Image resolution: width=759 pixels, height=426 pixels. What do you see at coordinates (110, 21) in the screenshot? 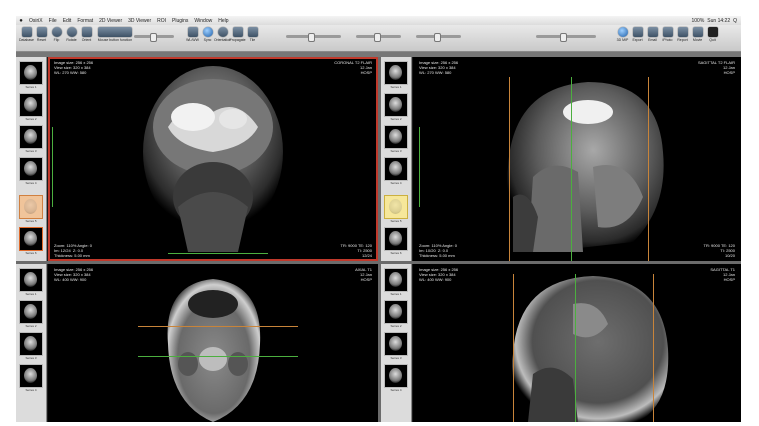
I see `menu-2d-viewer: 2D Viewer` at bounding box center [110, 21].